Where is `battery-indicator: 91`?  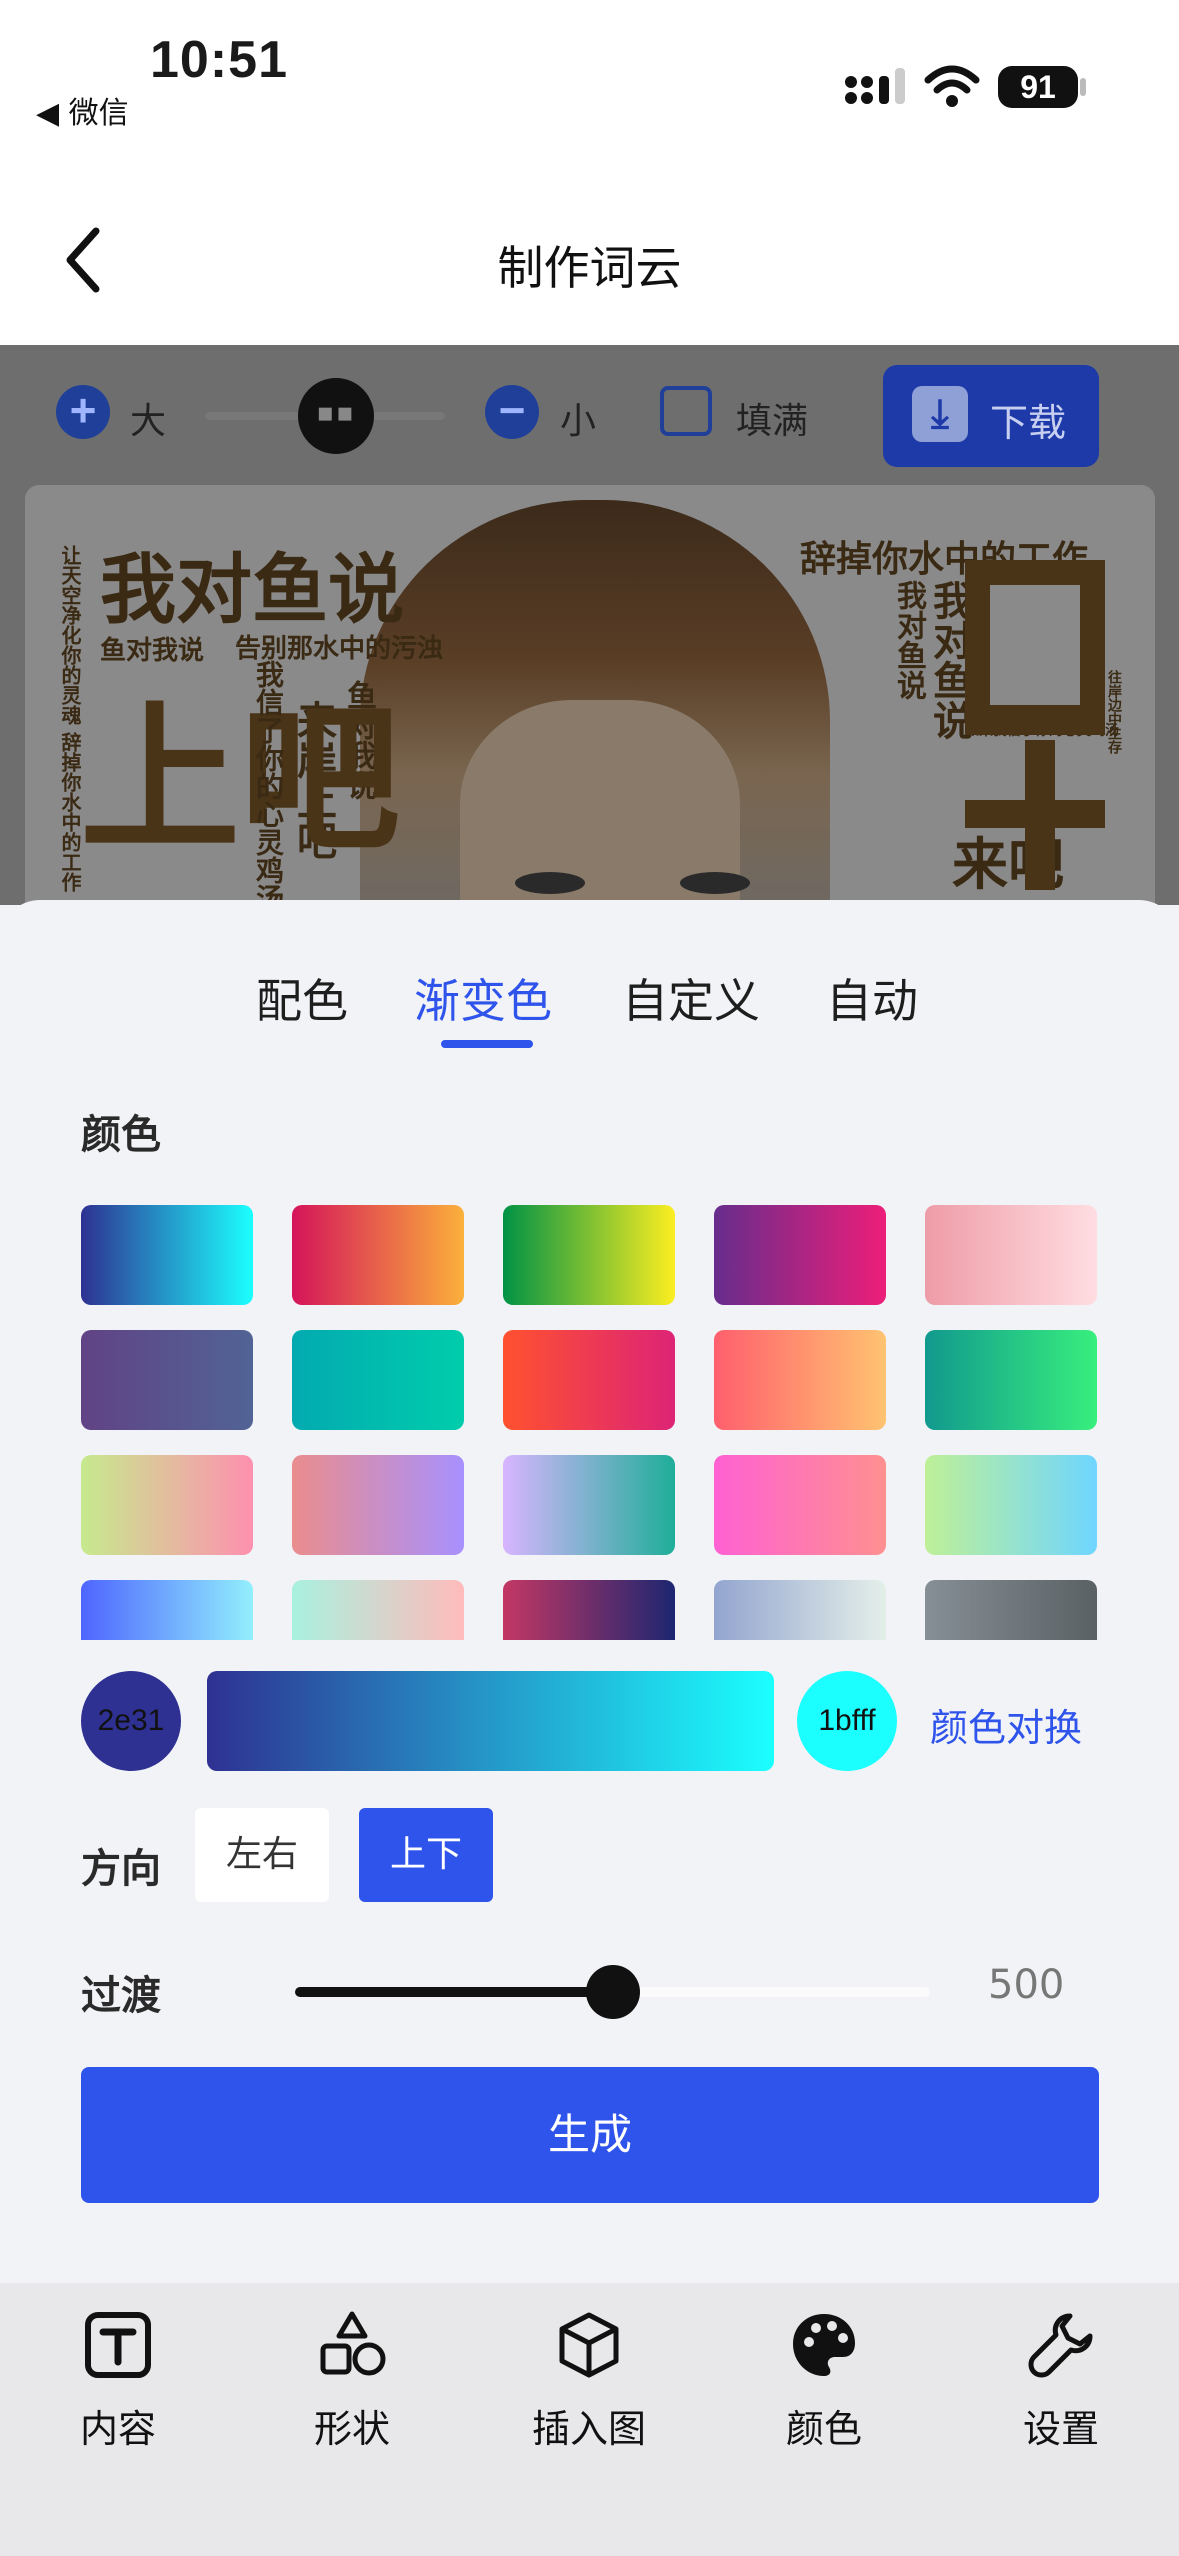 battery-indicator: 91 is located at coordinates (1038, 87).